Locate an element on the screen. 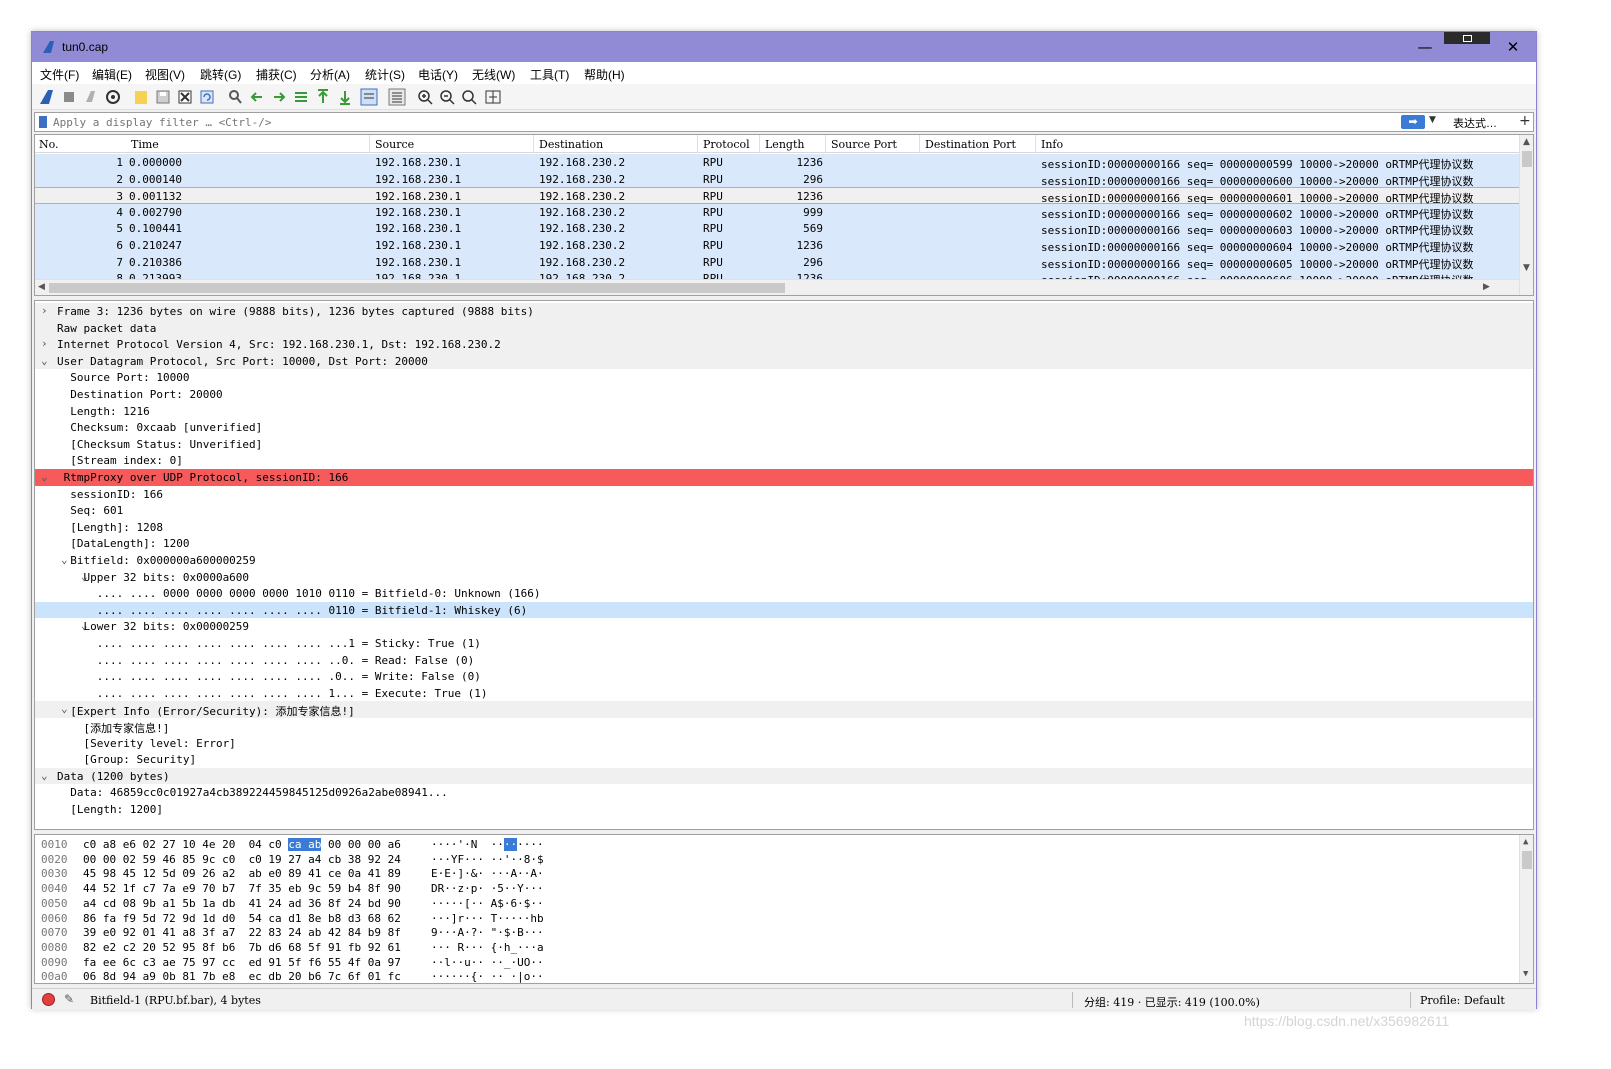 The height and width of the screenshot is (1069, 1611). apply-filter-arrow-icon: ➡ is located at coordinates (1413, 122).